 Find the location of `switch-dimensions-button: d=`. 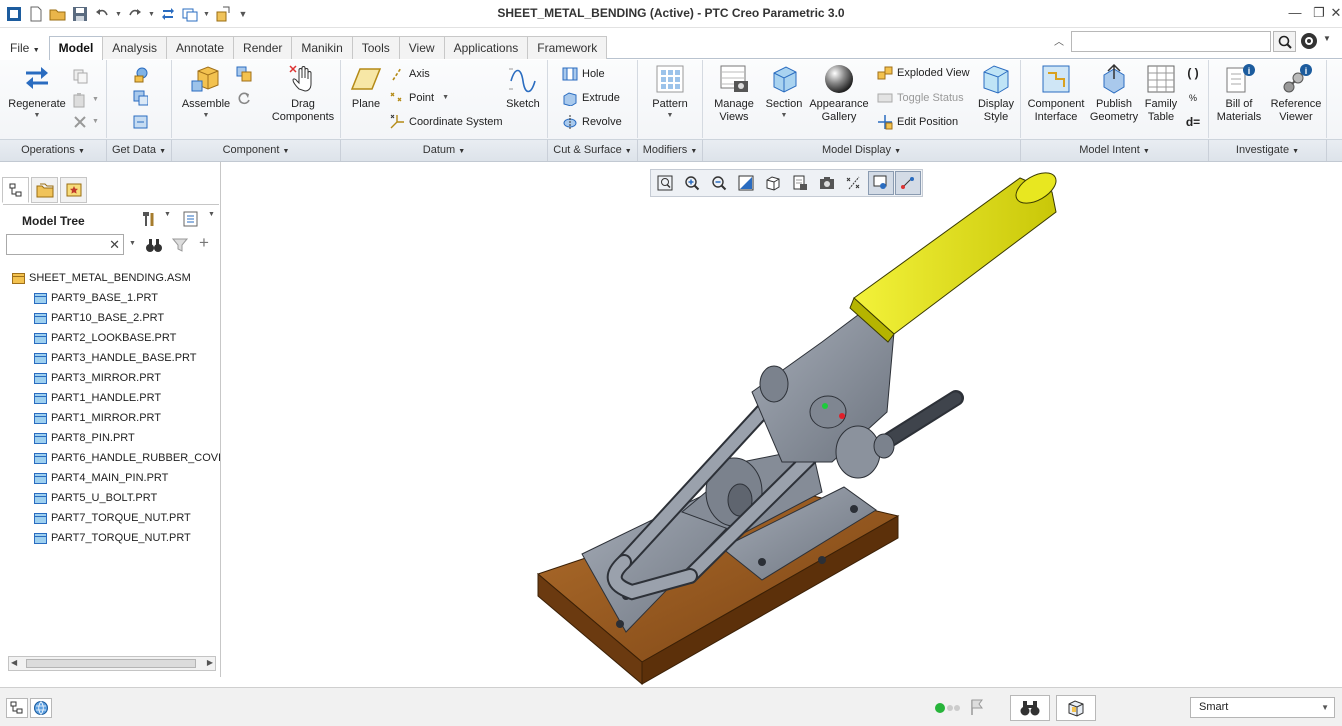

switch-dimensions-button: d= is located at coordinates (1193, 122).